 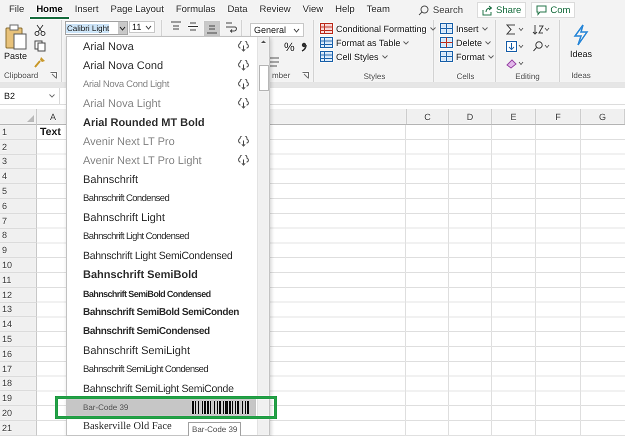 I want to click on ribbon-tab: Team, so click(x=378, y=10).